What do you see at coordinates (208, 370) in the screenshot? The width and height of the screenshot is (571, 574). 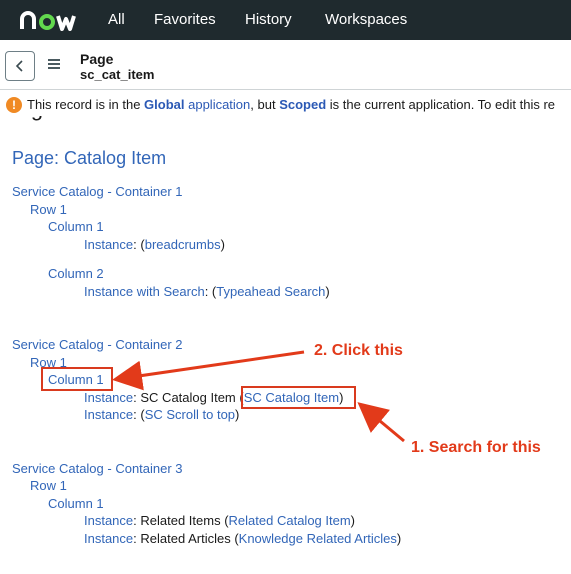 I see `arrow-to-column` at bounding box center [208, 370].